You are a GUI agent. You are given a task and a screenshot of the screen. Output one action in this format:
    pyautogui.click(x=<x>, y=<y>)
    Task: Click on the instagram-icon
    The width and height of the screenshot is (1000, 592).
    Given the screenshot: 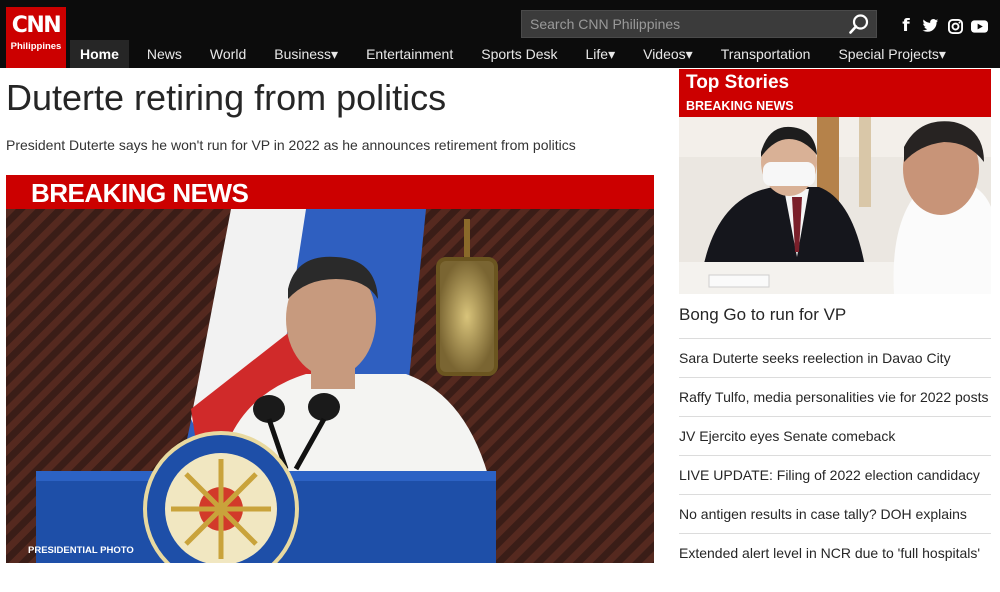 What is the action you would take?
    pyautogui.click(x=955, y=26)
    